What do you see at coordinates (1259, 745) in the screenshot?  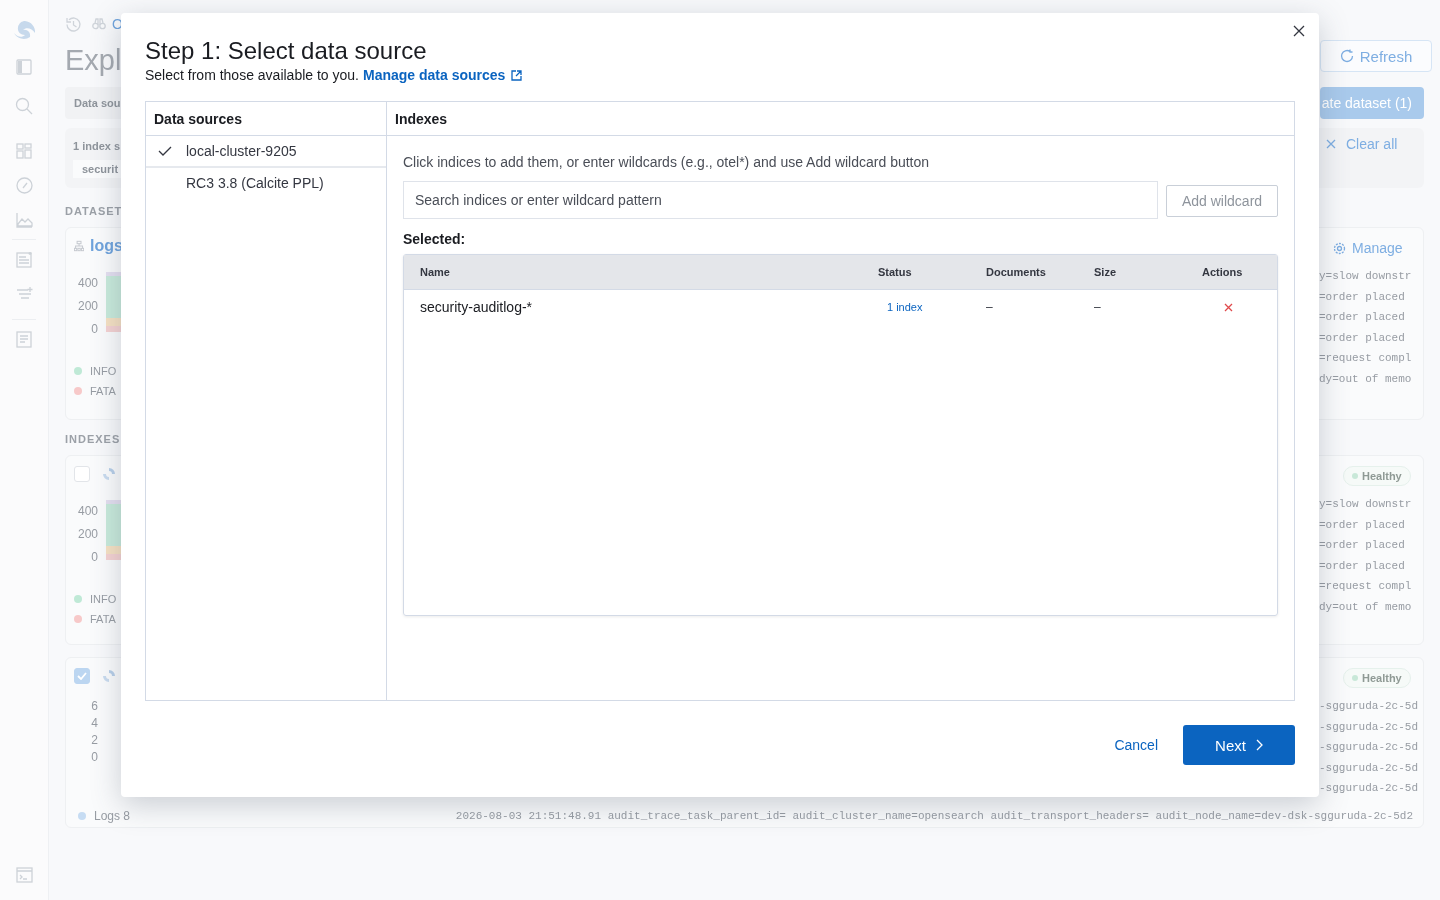 I see `chevron-right-icon` at bounding box center [1259, 745].